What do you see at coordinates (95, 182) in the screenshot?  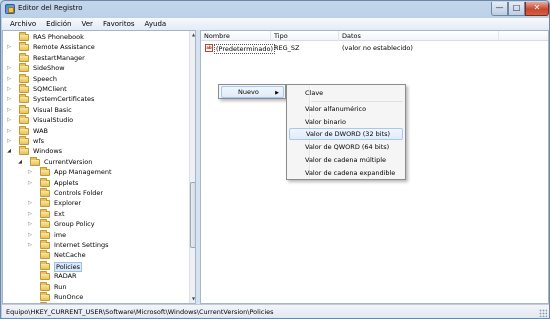 I see `tree-item: ▷ Applets` at bounding box center [95, 182].